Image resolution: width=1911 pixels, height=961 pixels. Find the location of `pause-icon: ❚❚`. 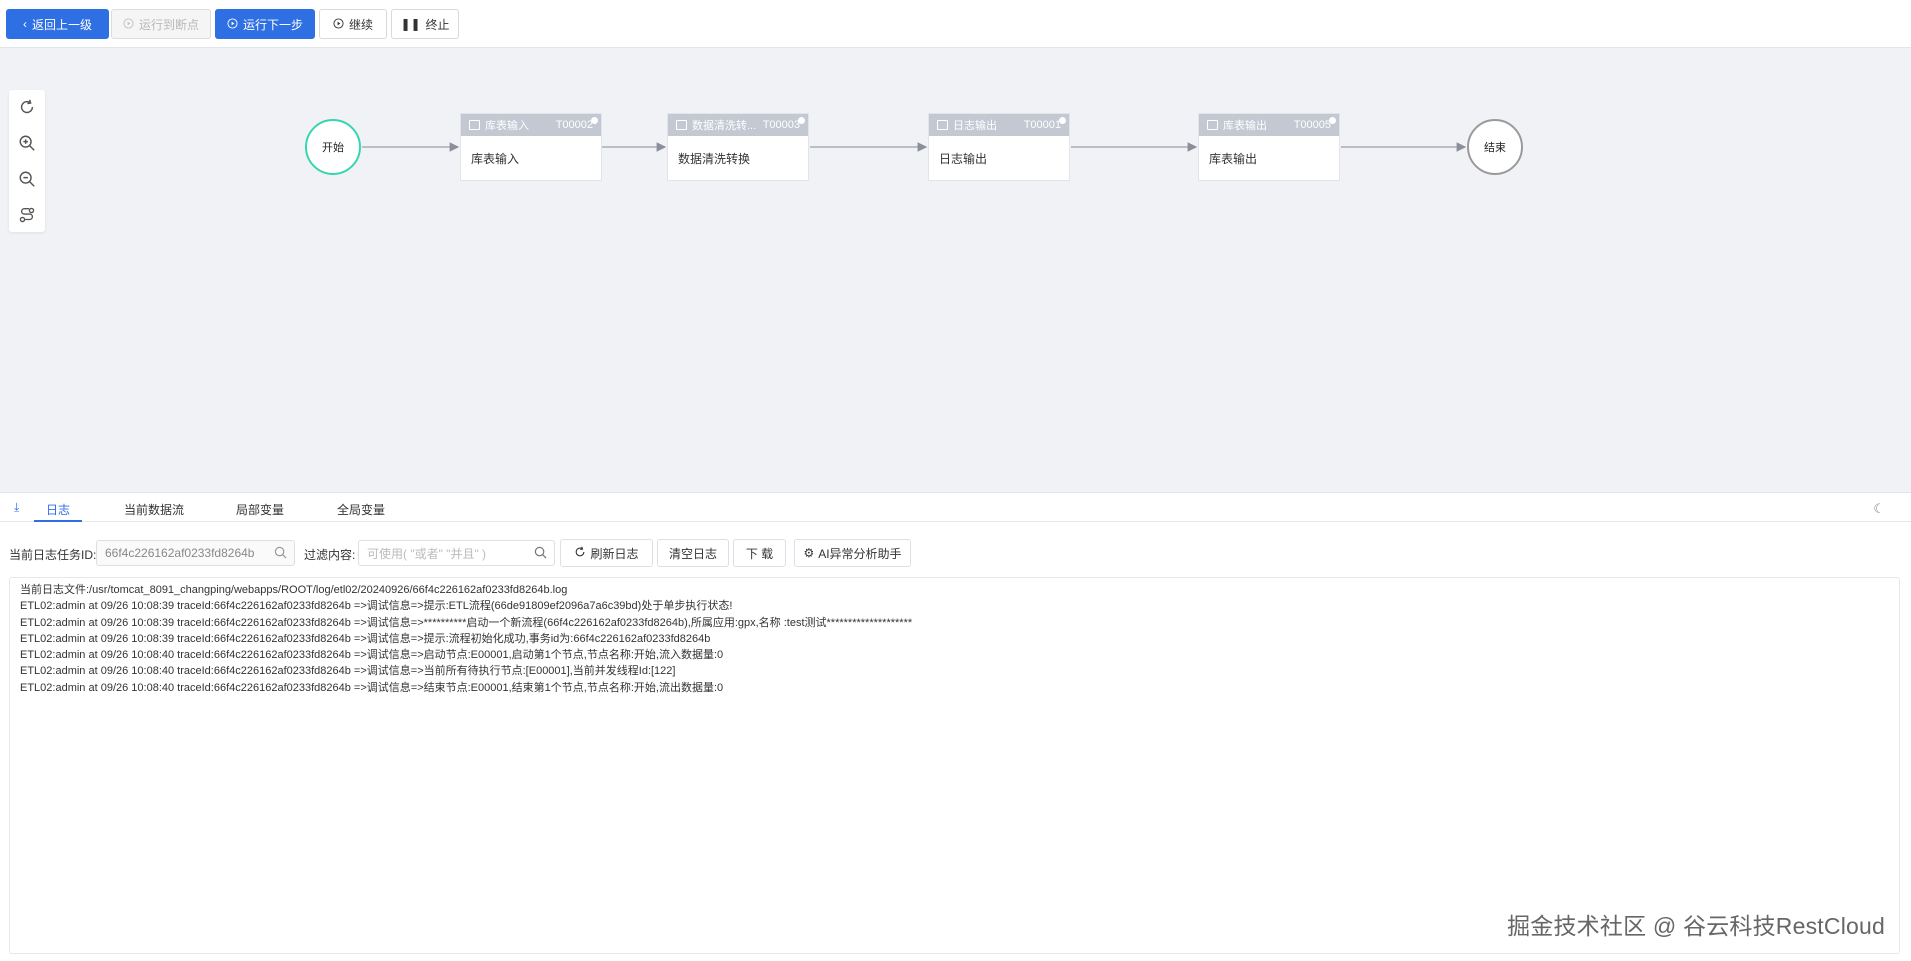

pause-icon: ❚❚ is located at coordinates (410, 24).